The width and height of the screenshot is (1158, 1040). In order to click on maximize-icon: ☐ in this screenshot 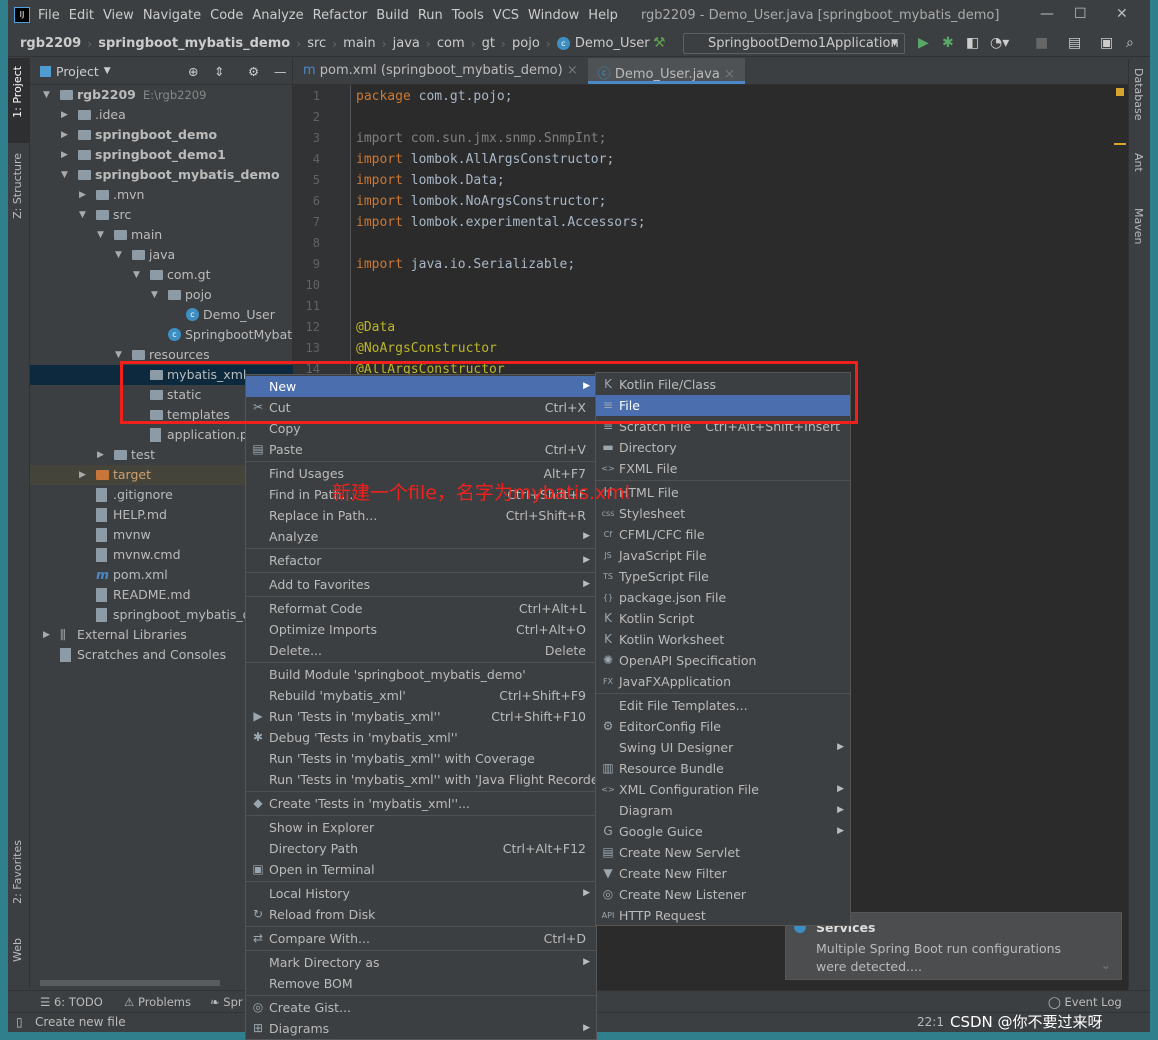, I will do `click(1080, 14)`.